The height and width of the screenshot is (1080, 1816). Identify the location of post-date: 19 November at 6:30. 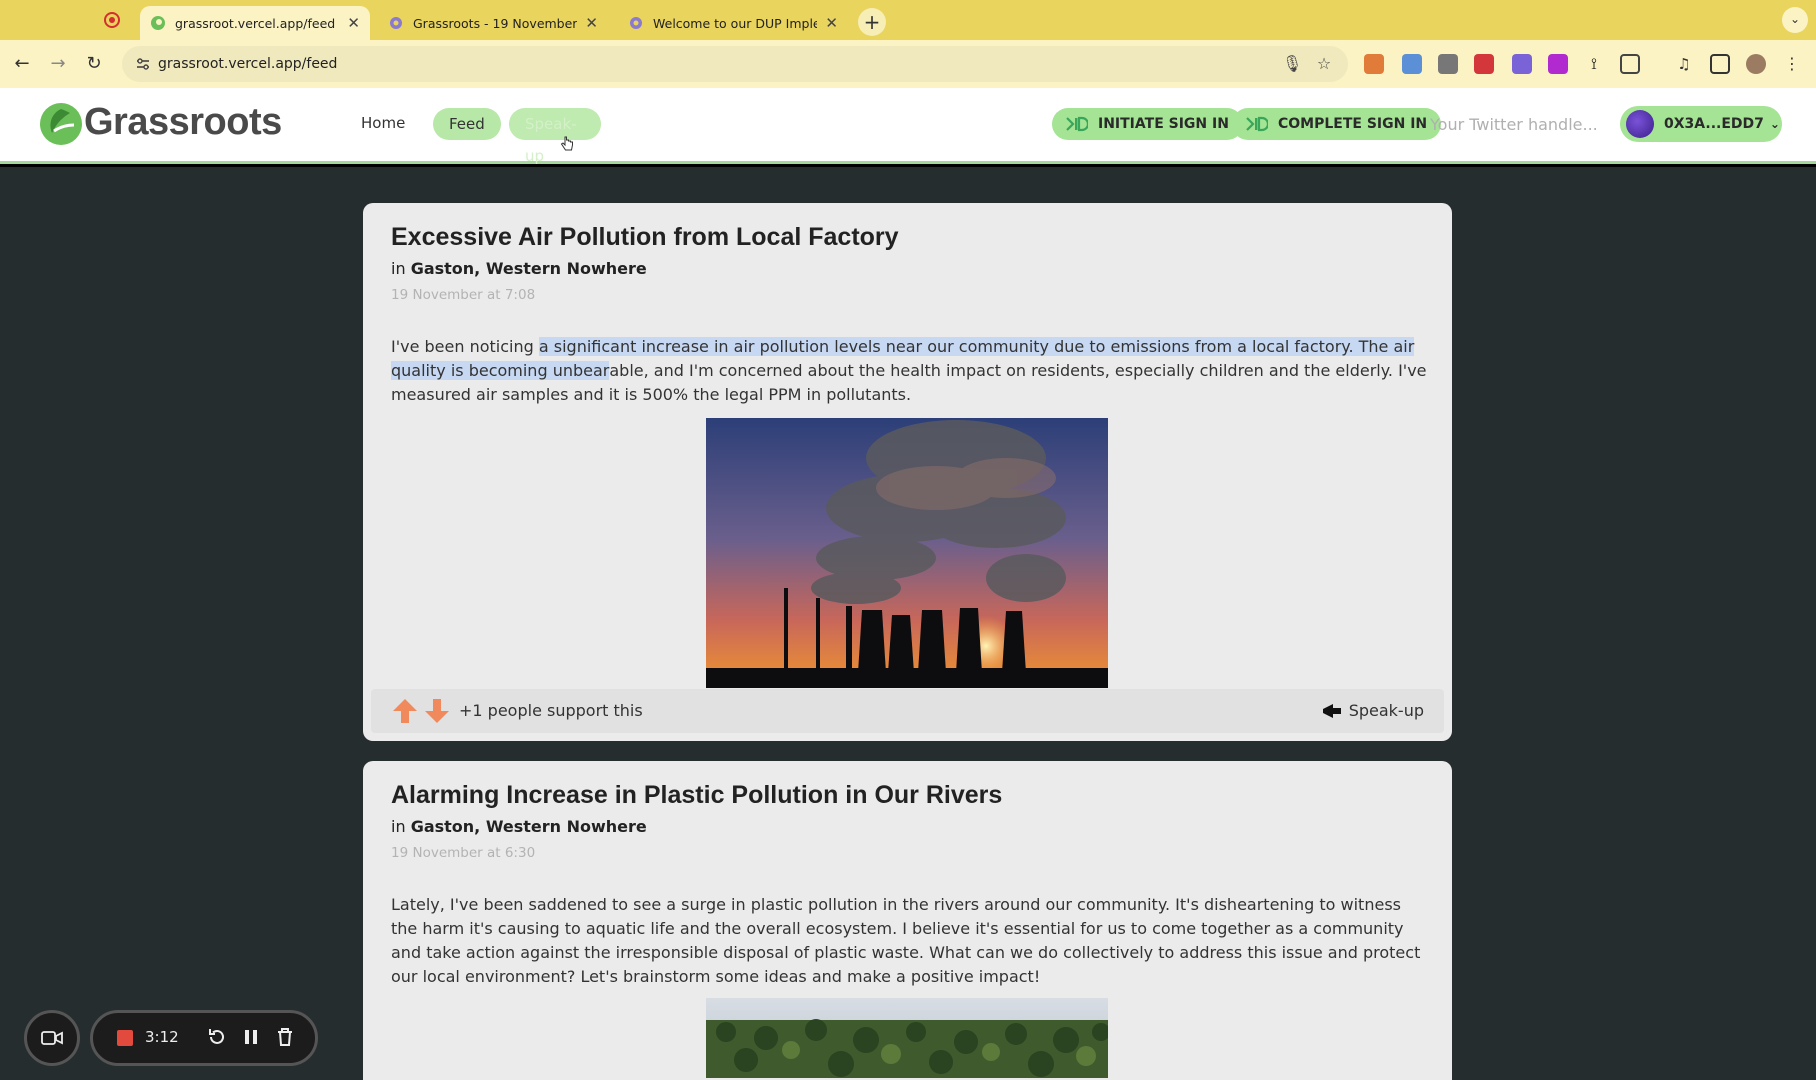
(463, 853).